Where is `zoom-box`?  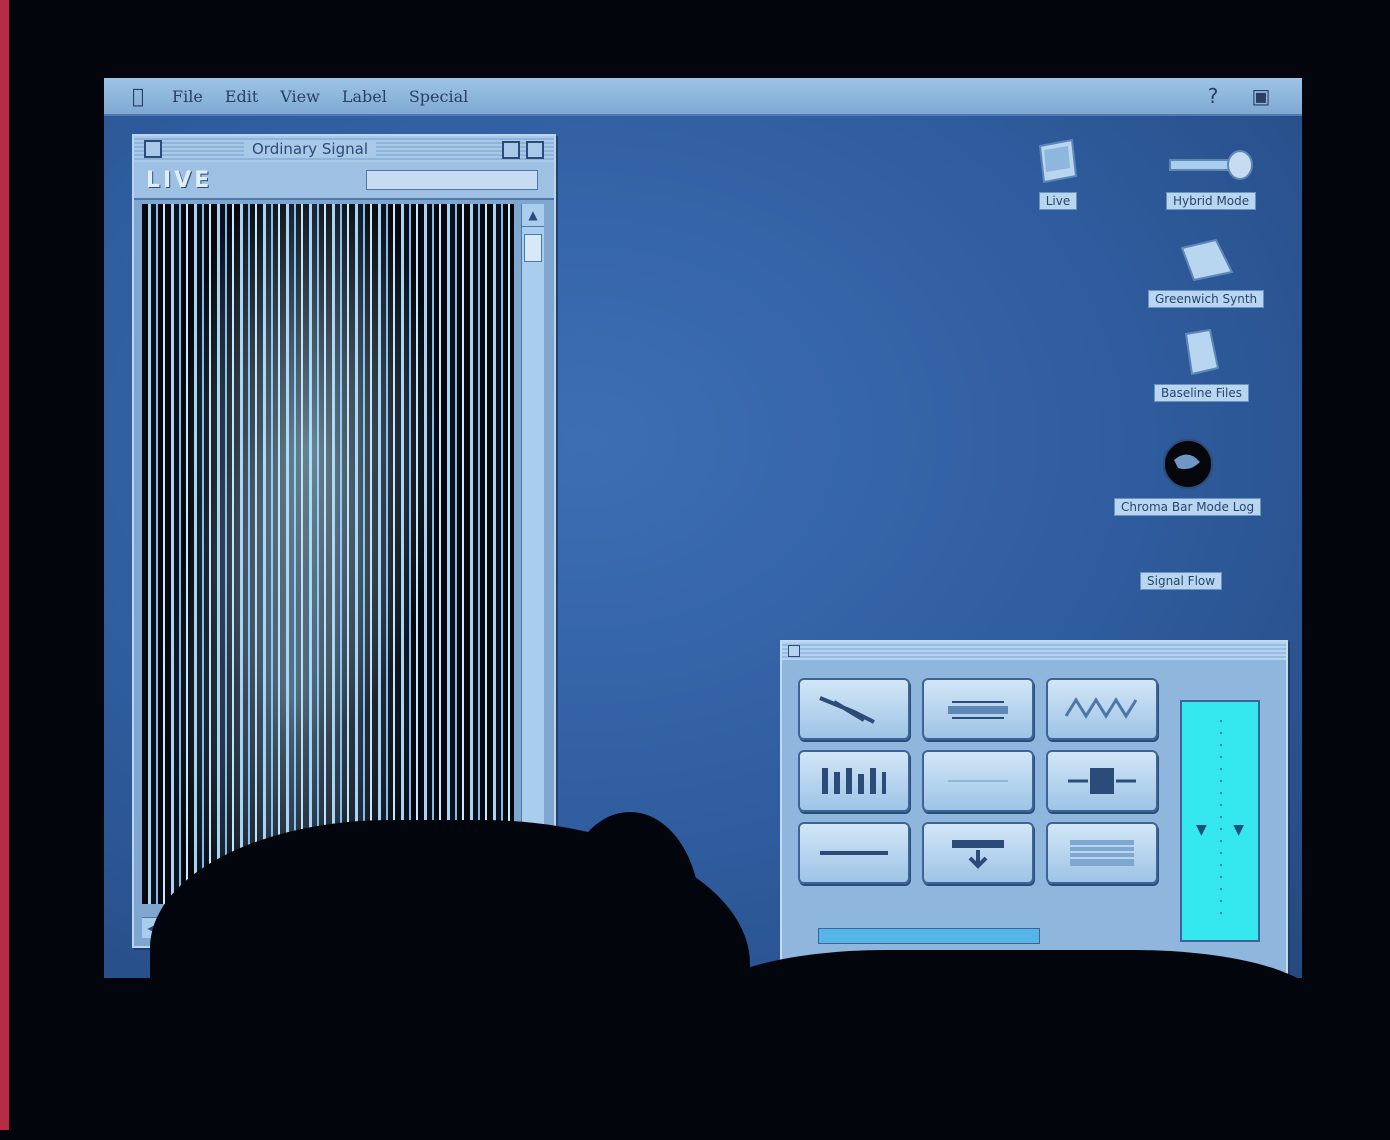 zoom-box is located at coordinates (511, 150).